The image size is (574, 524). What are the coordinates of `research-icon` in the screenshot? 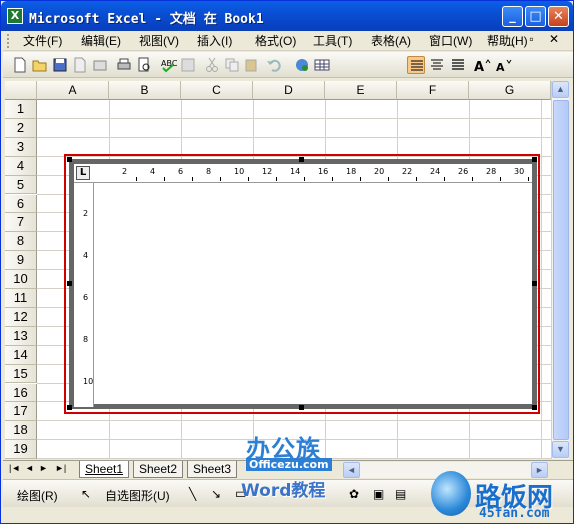 It's located at (188, 65).